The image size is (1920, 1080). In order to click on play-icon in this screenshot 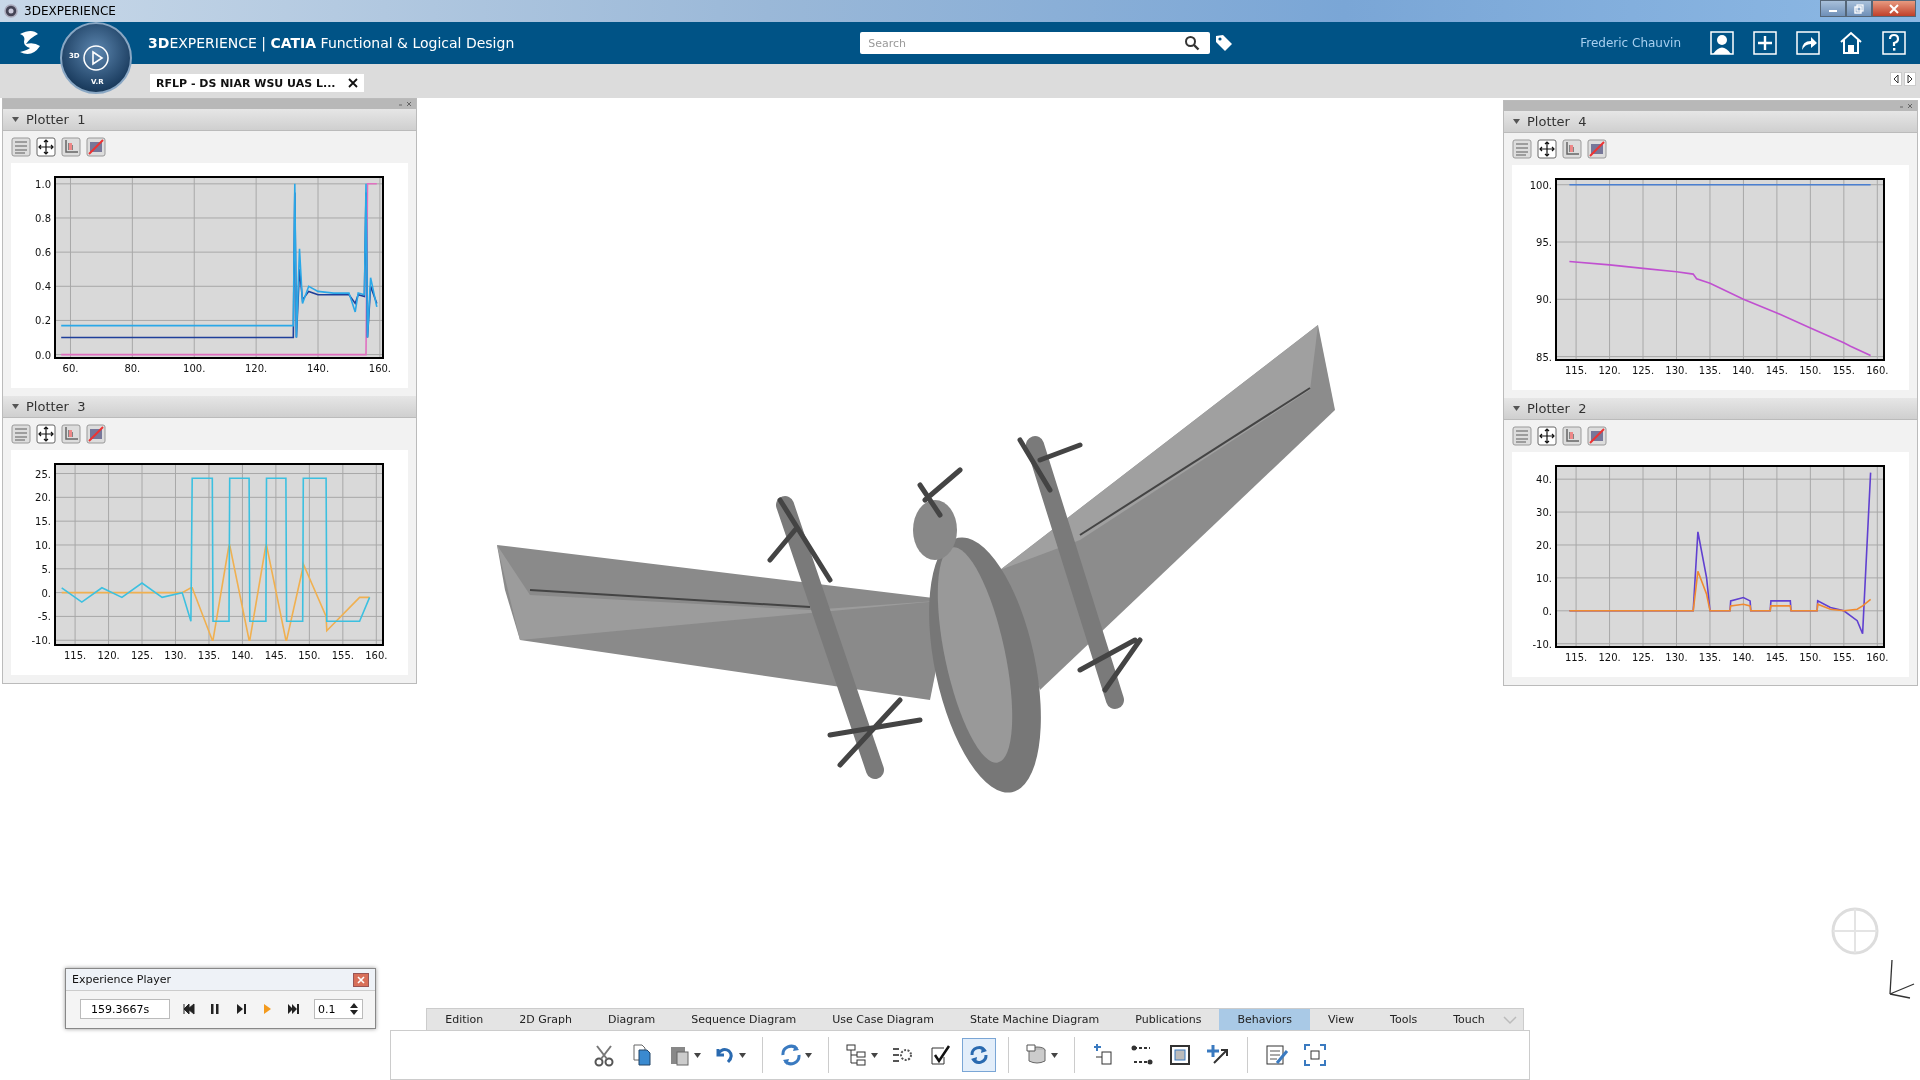, I will do `click(96, 58)`.